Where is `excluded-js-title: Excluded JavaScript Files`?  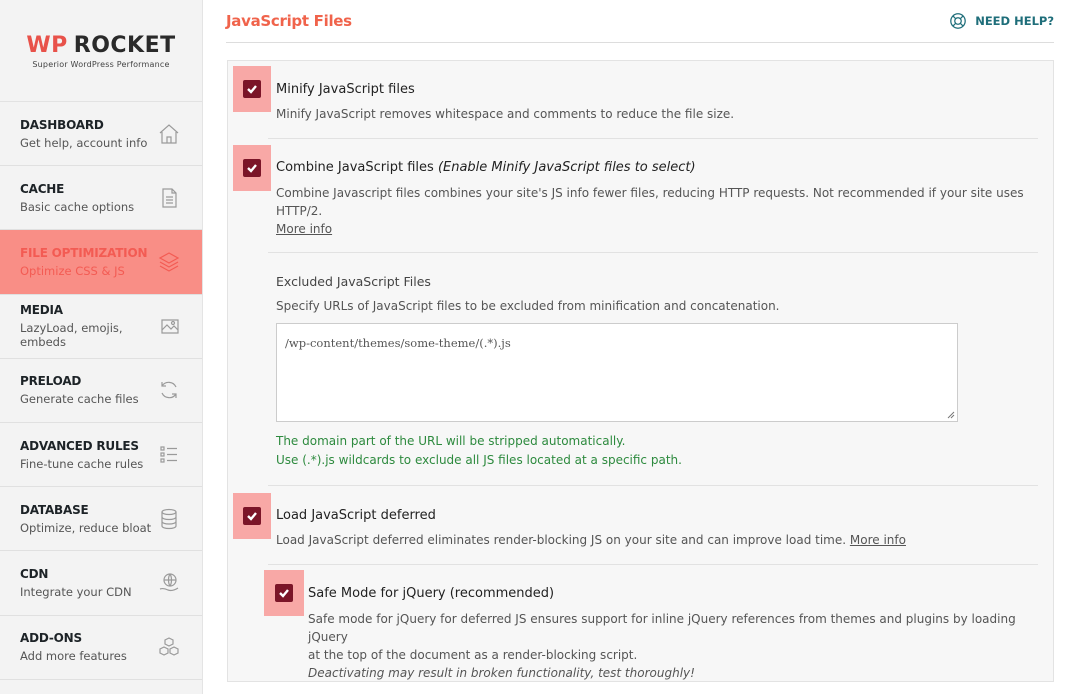
excluded-js-title: Excluded JavaScript Files is located at coordinates (353, 281).